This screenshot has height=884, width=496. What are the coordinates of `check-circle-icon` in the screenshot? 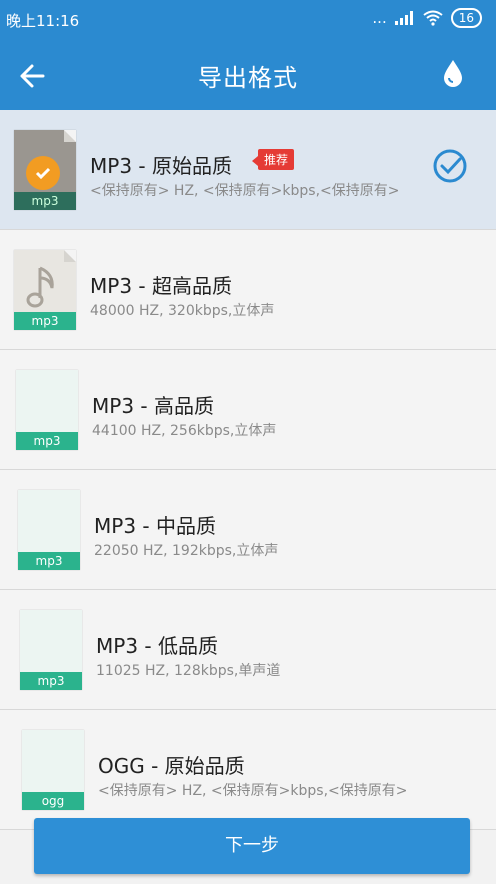 It's located at (450, 166).